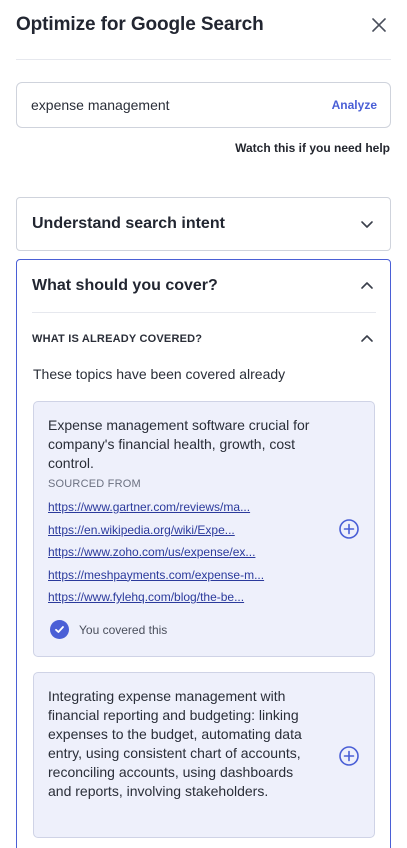 This screenshot has height=848, width=407. What do you see at coordinates (140, 24) in the screenshot?
I see `panel-title: Optimize for Google Search` at bounding box center [140, 24].